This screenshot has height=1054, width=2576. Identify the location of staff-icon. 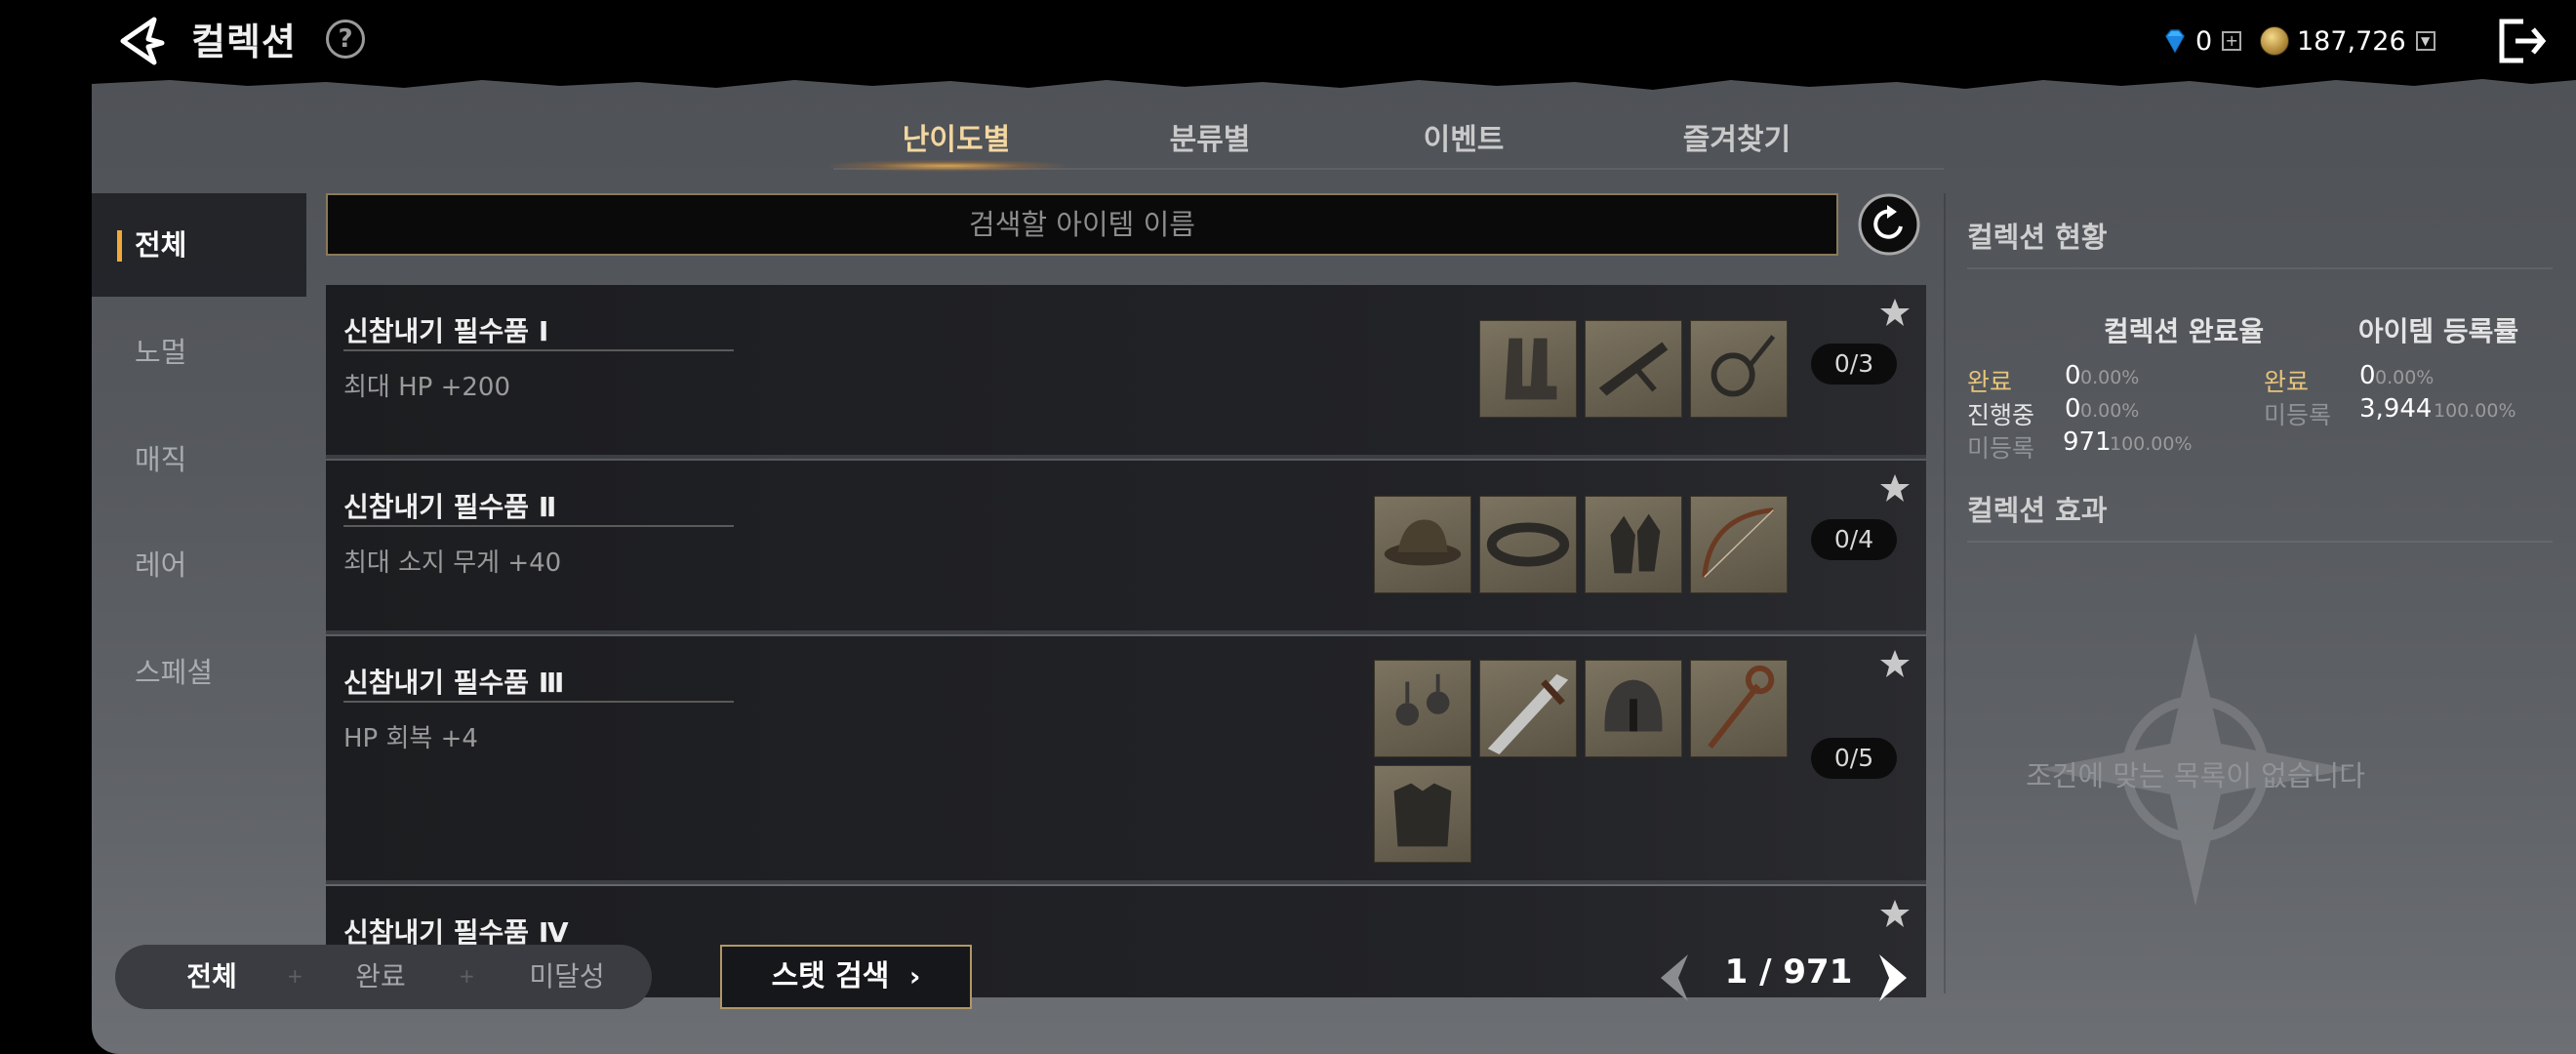
(1741, 708).